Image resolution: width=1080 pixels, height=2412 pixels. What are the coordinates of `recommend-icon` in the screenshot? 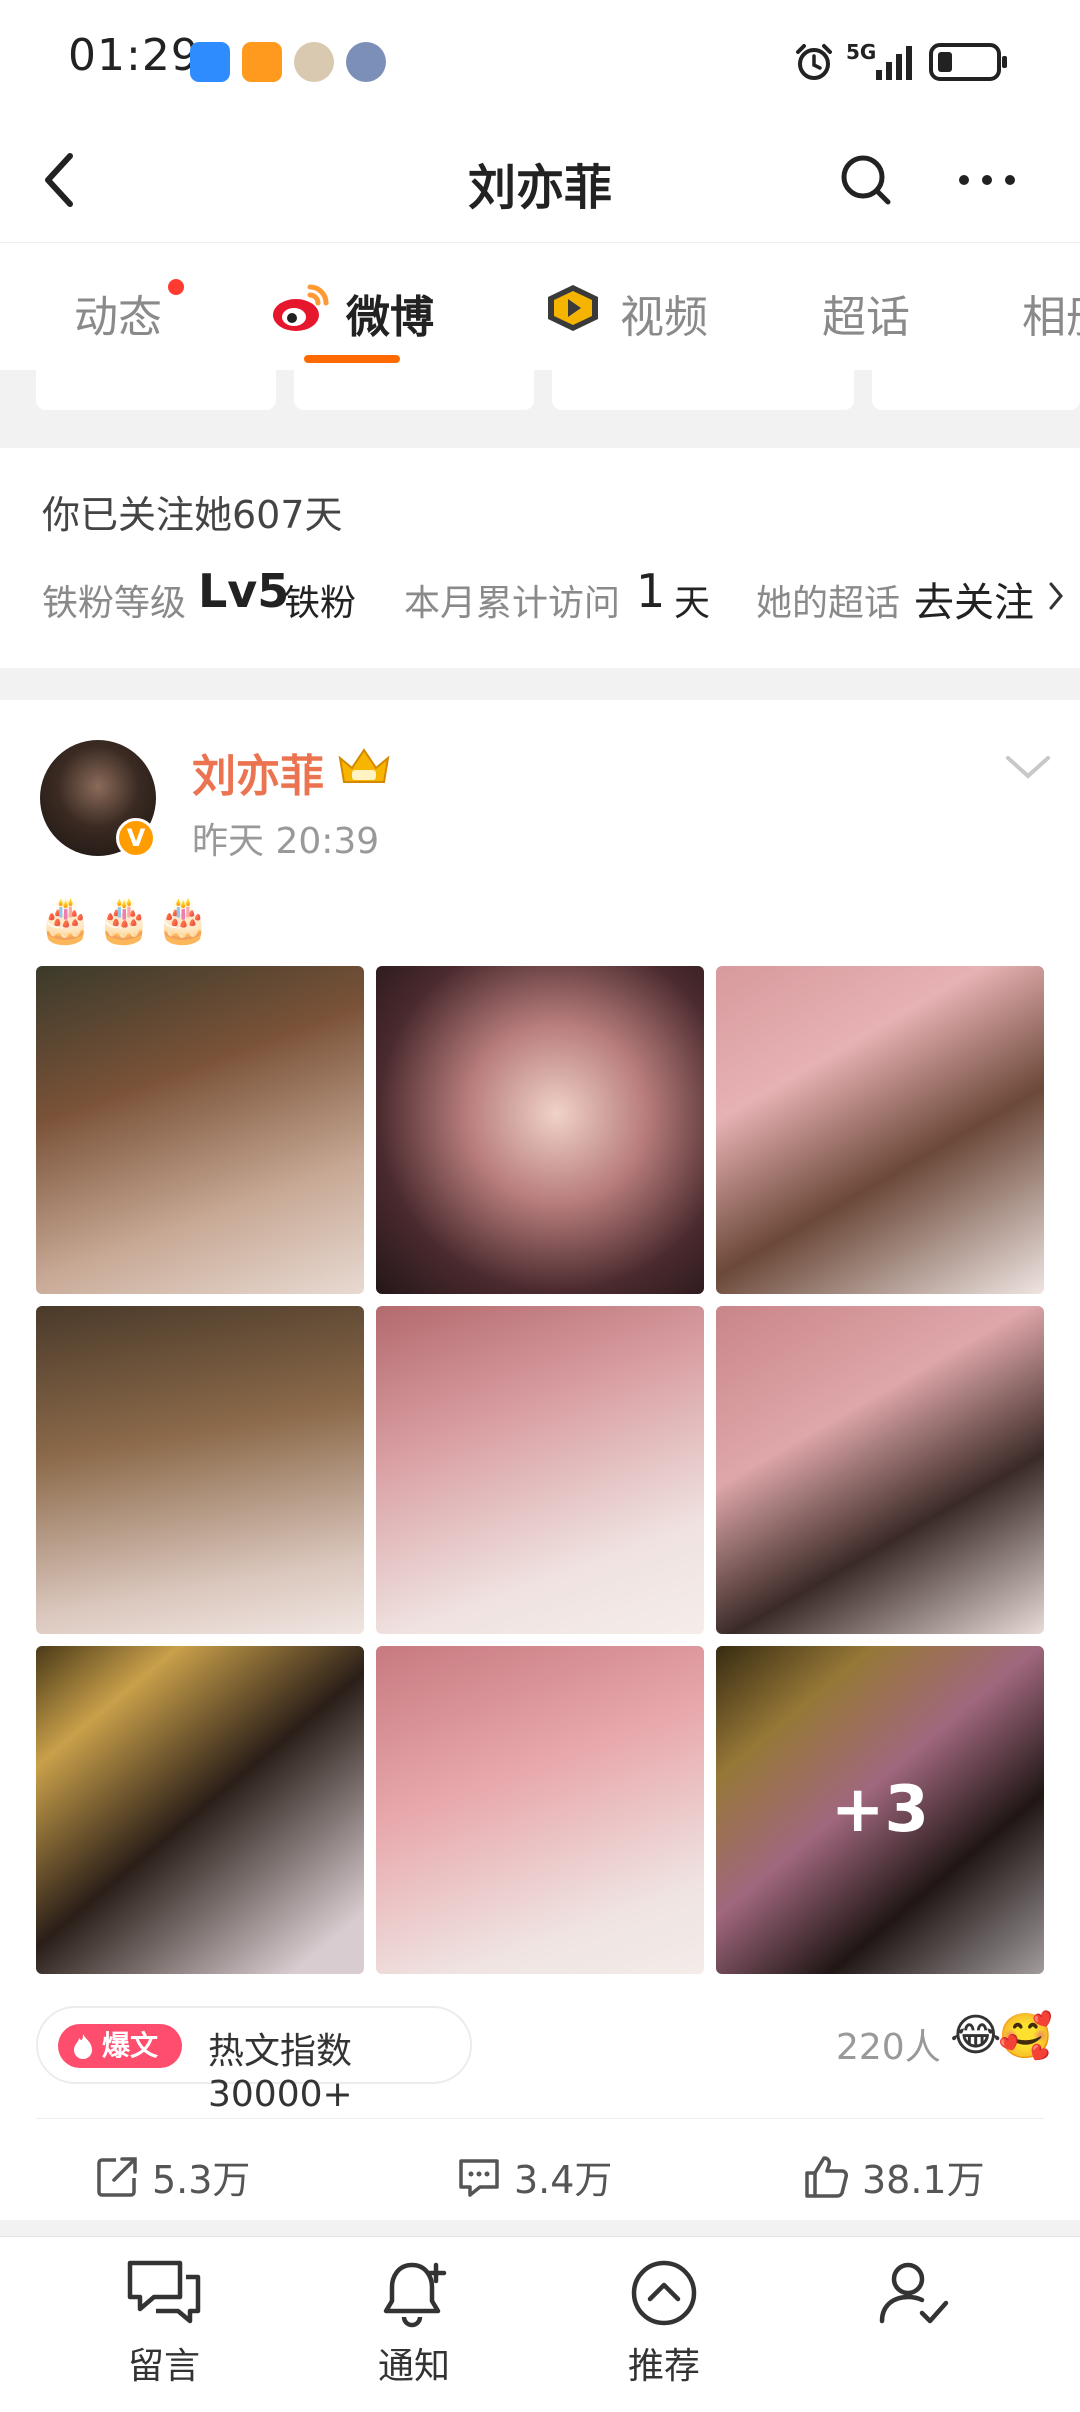 It's located at (664, 2293).